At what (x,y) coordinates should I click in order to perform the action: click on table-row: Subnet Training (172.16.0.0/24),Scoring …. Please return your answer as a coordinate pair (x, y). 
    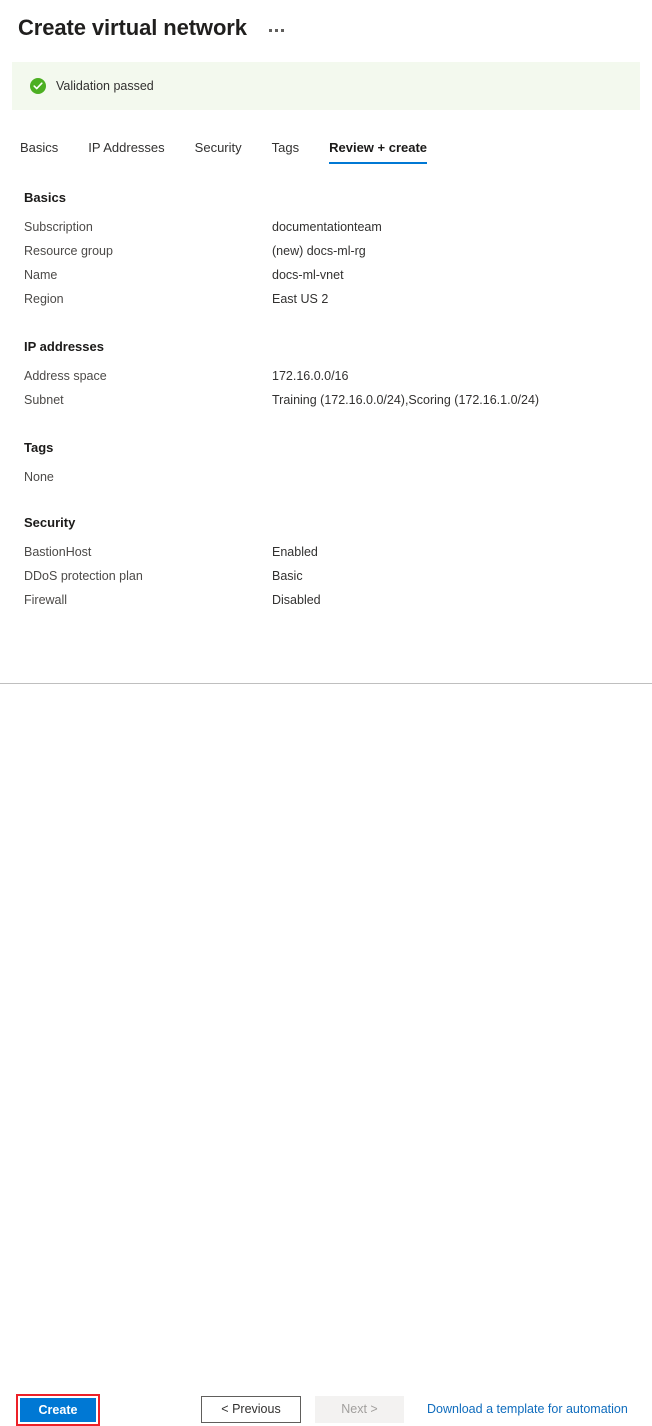
    Looking at the image, I should click on (332, 400).